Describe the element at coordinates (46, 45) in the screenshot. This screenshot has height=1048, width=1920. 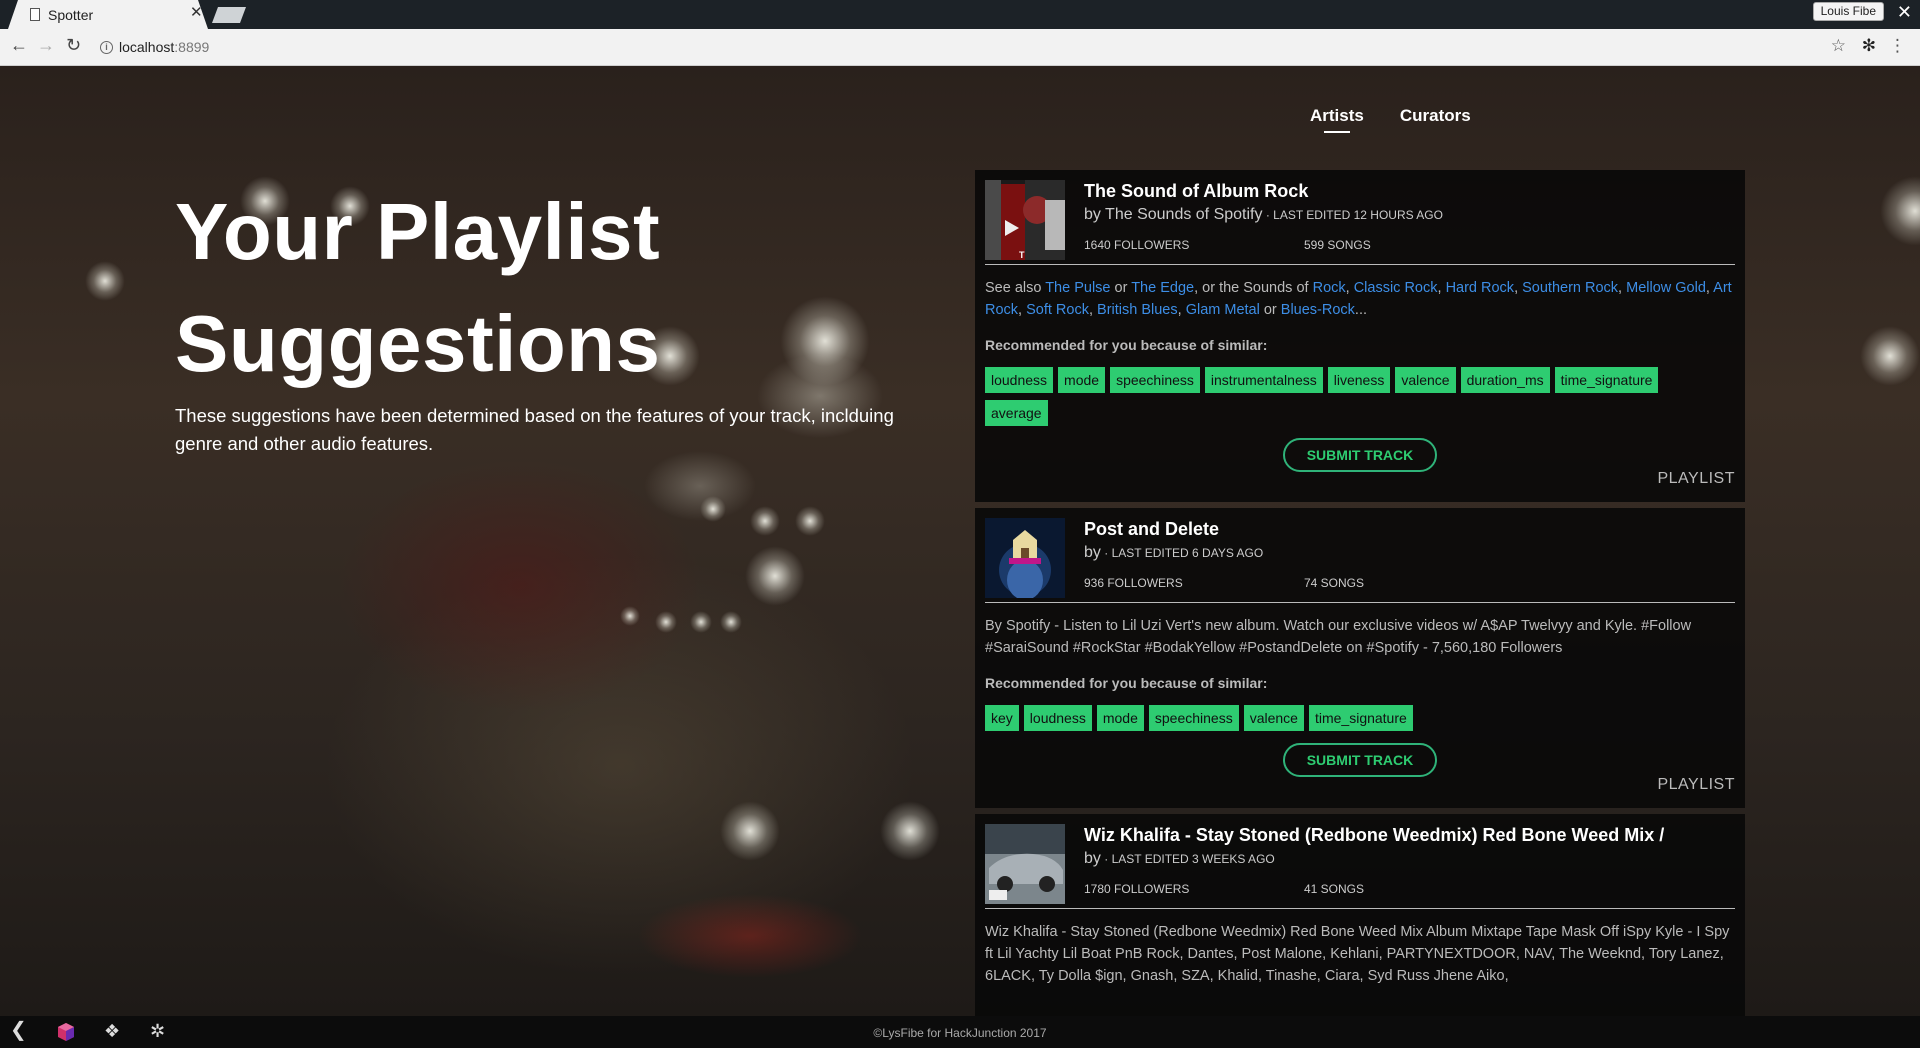
I see `forward-icon: →` at that location.